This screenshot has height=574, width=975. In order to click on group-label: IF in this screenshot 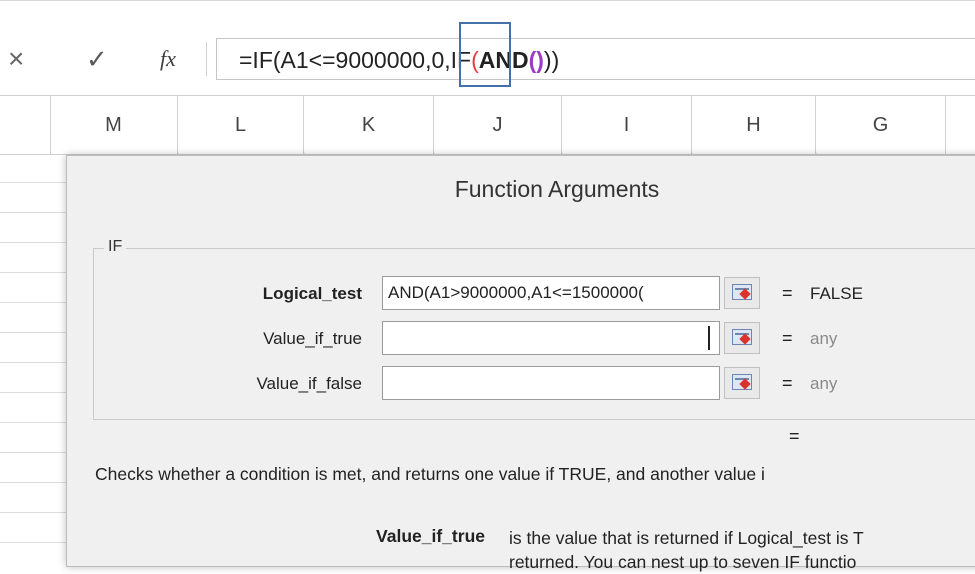, I will do `click(115, 247)`.